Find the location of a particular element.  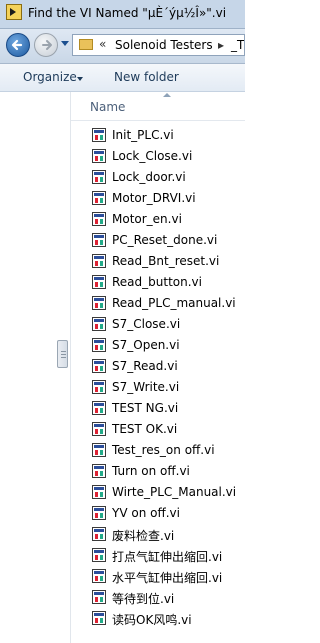

file-name: YV on off.vi is located at coordinates (146, 513).